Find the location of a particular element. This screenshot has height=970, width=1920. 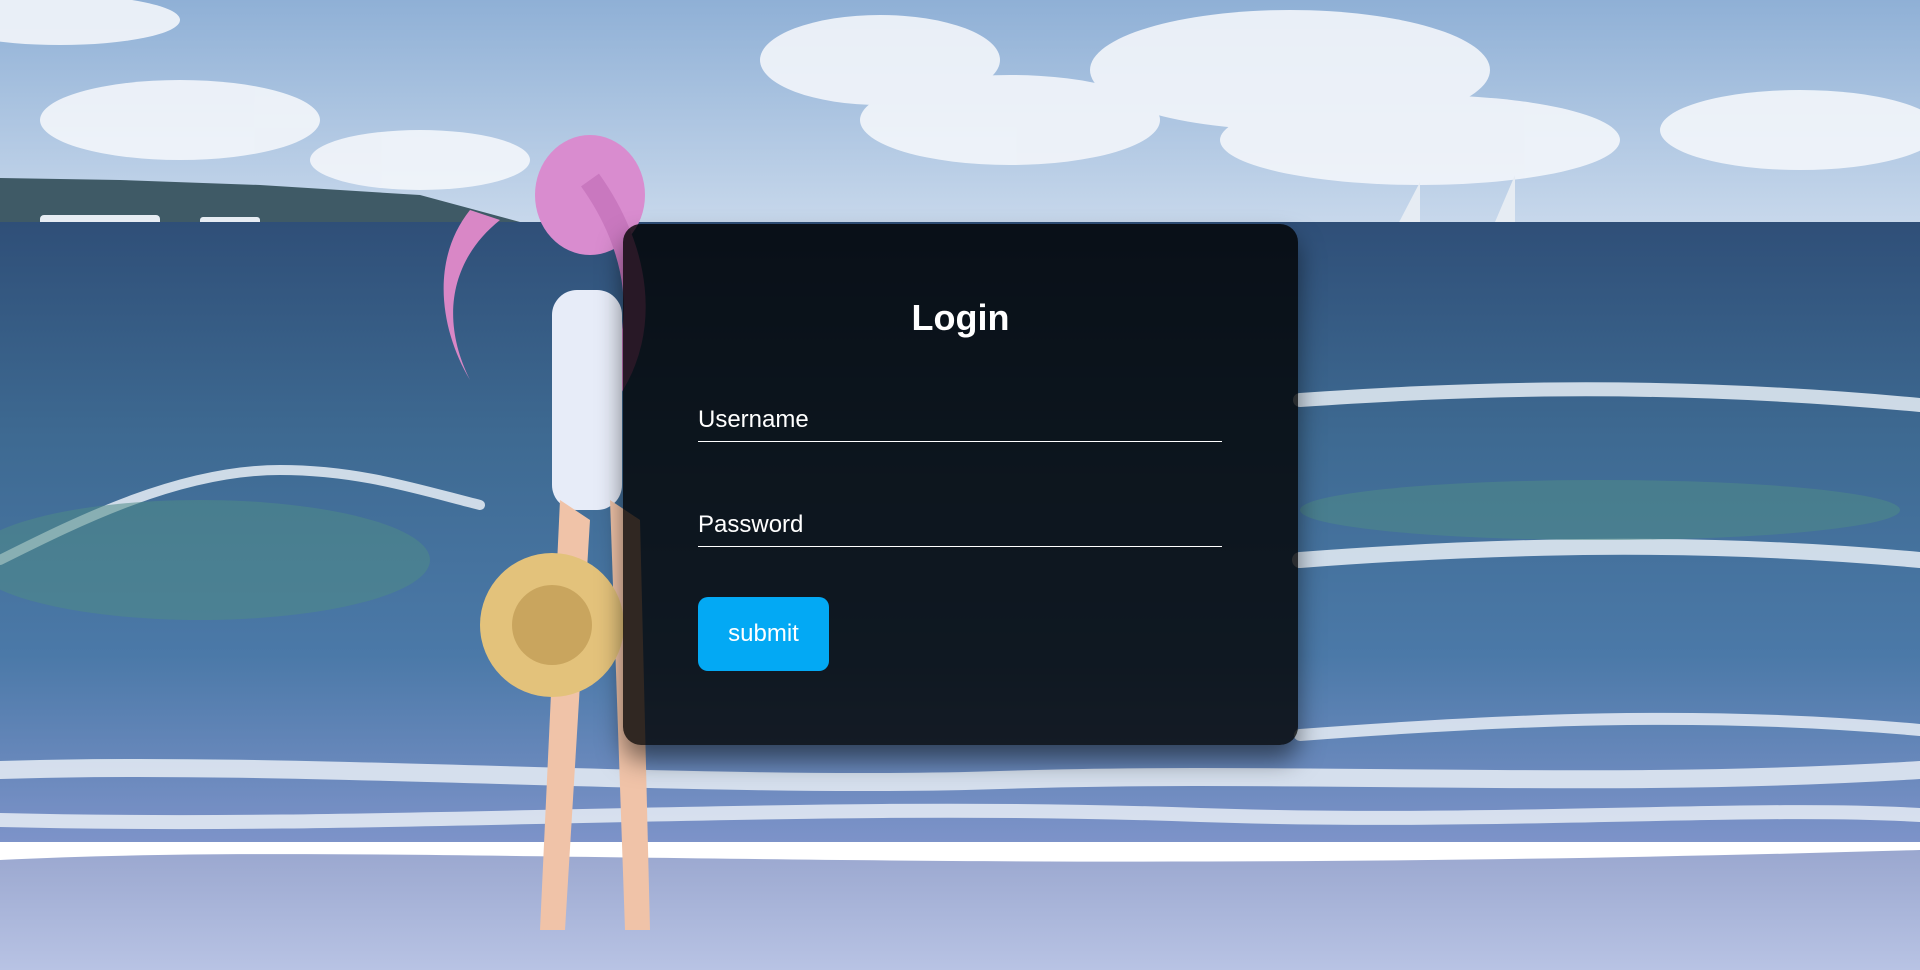

login-title: Login is located at coordinates (960, 317).